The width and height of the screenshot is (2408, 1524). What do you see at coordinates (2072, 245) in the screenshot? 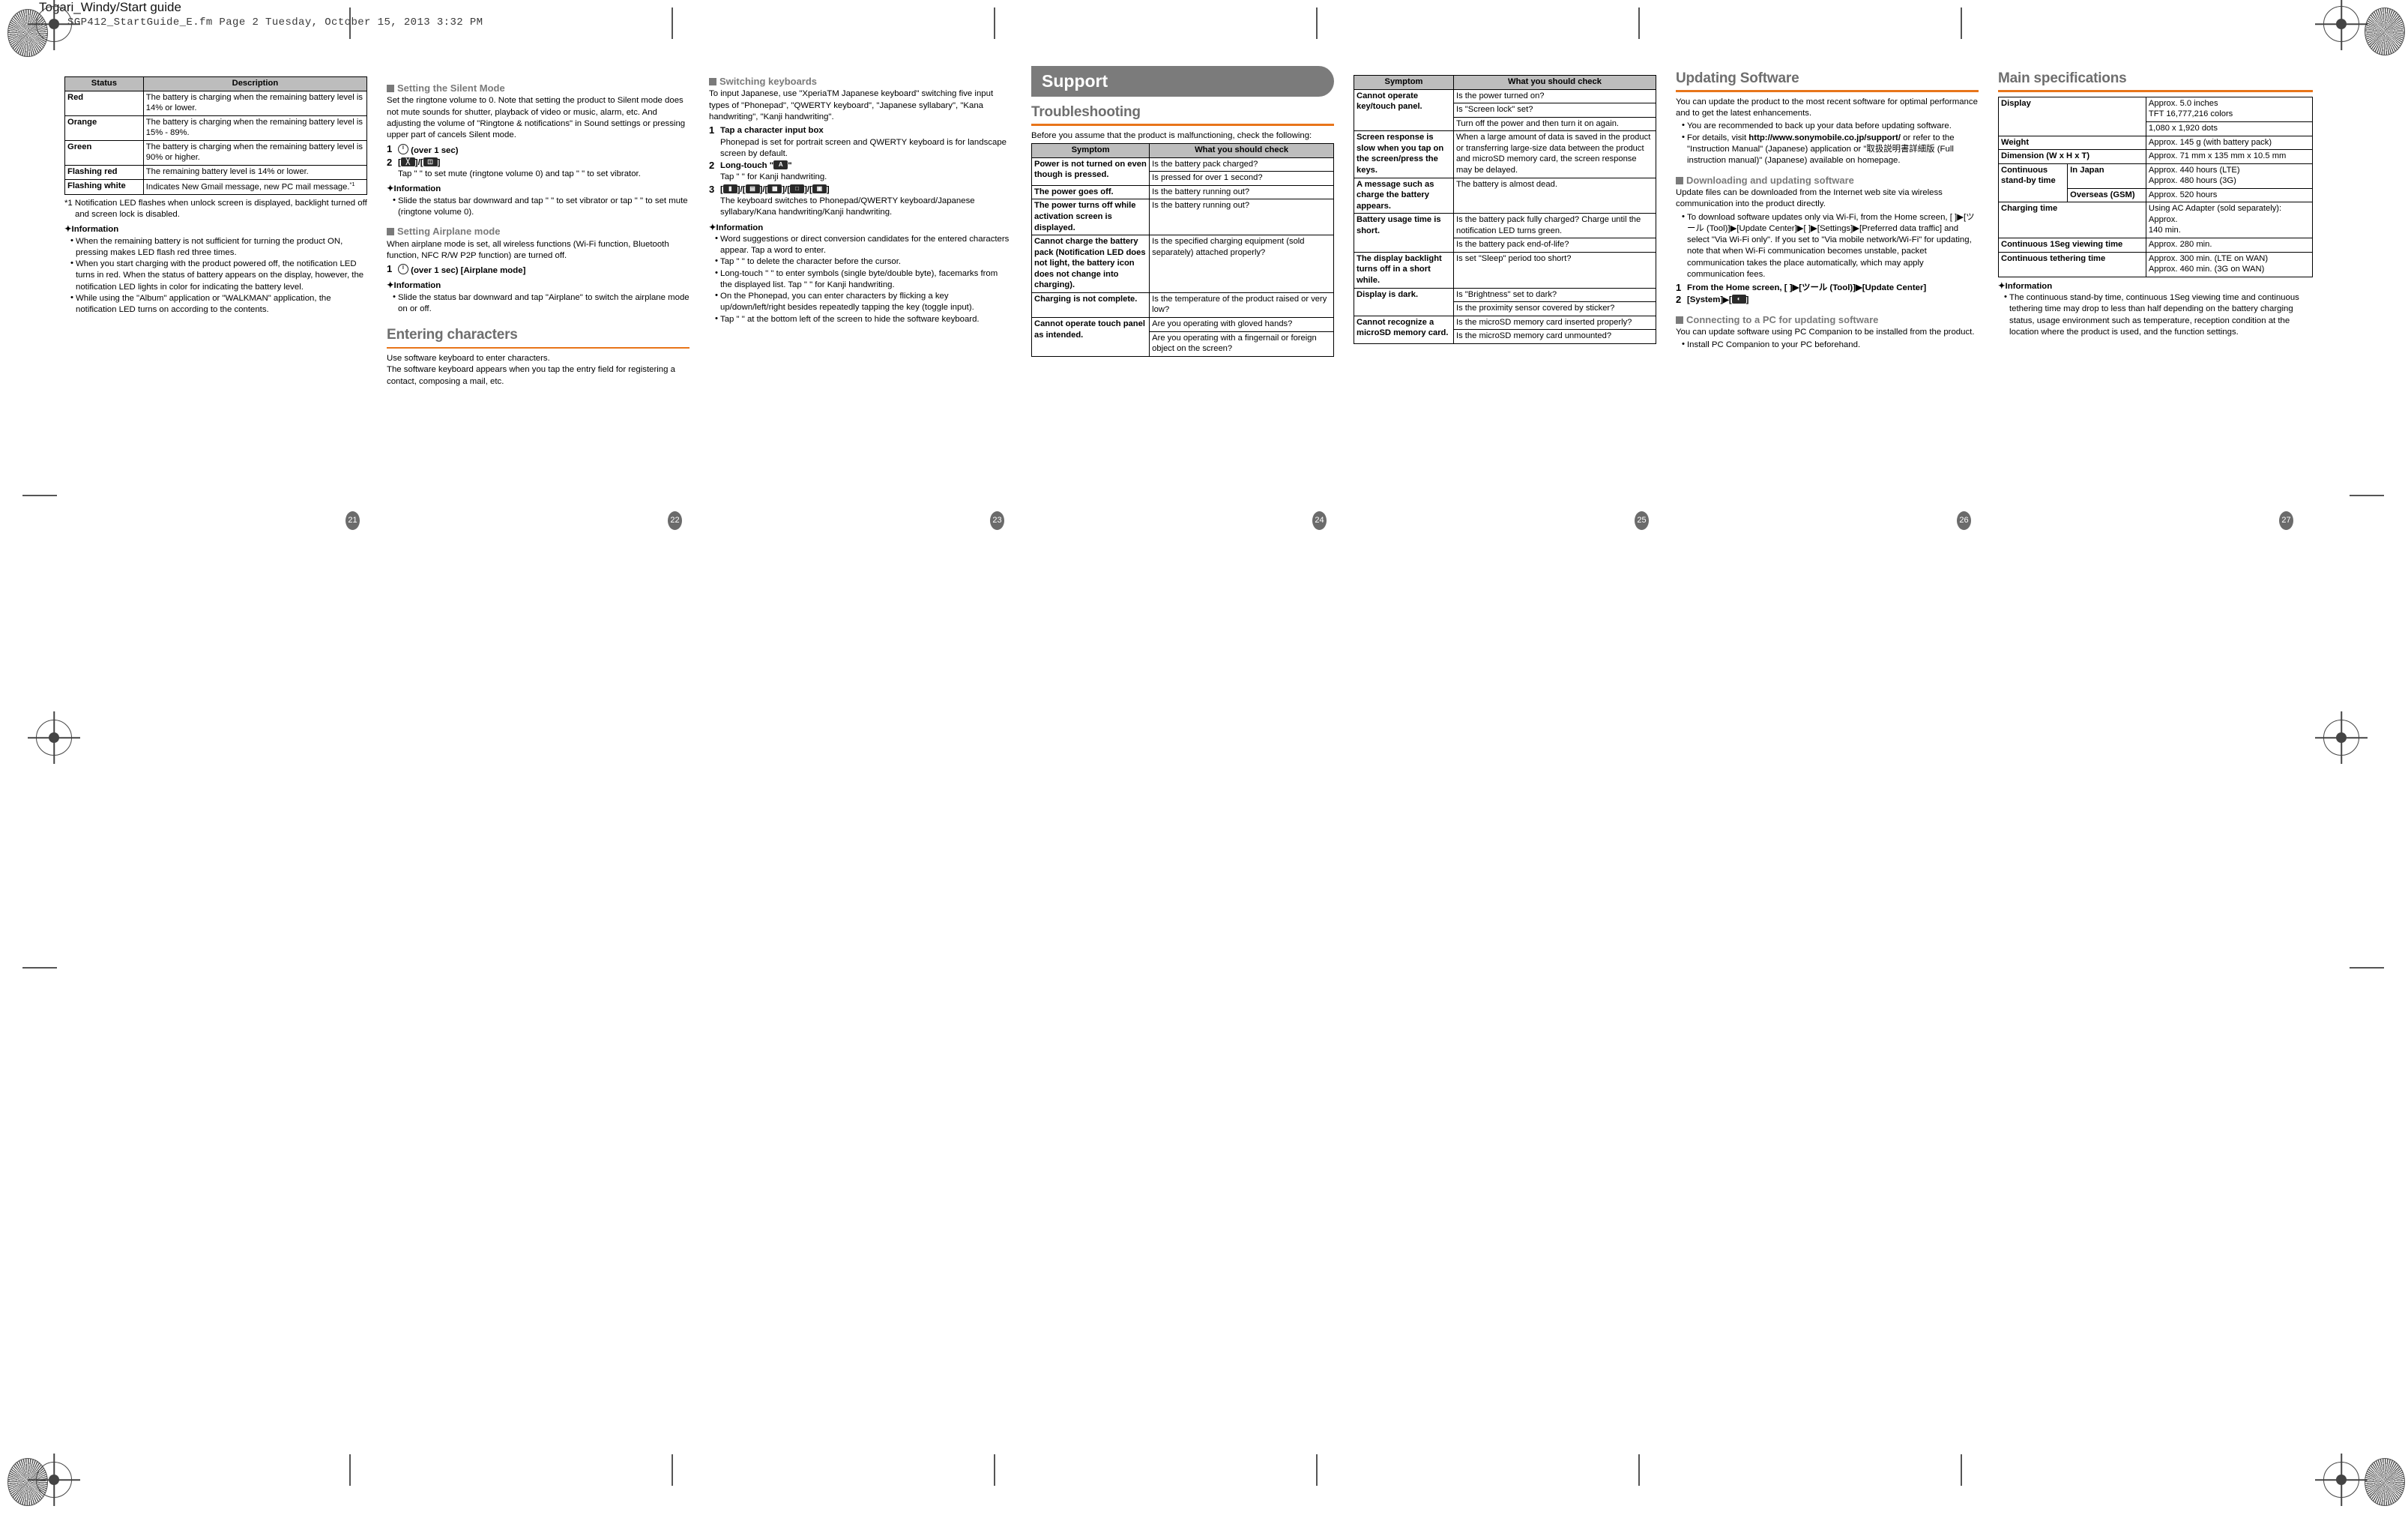
I see `spec-label: Continuous 1Seg viewing time` at bounding box center [2072, 245].